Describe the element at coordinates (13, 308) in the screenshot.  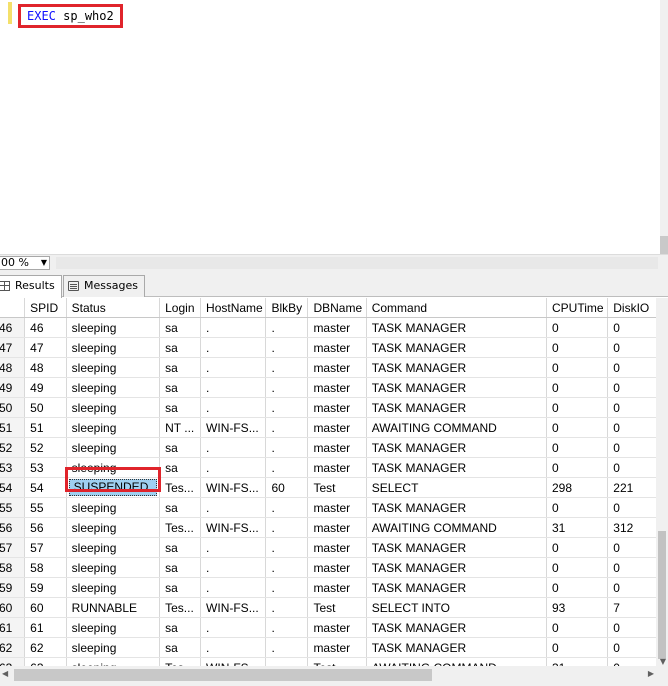
I see `column-header-row-number` at that location.